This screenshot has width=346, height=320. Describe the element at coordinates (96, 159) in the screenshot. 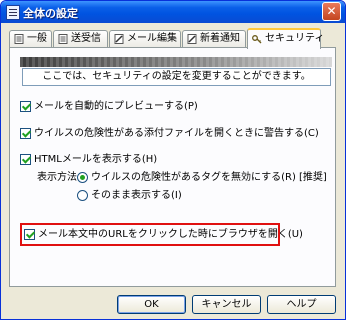

I see `html-display-label: HTMLメールを表示する(H)` at that location.